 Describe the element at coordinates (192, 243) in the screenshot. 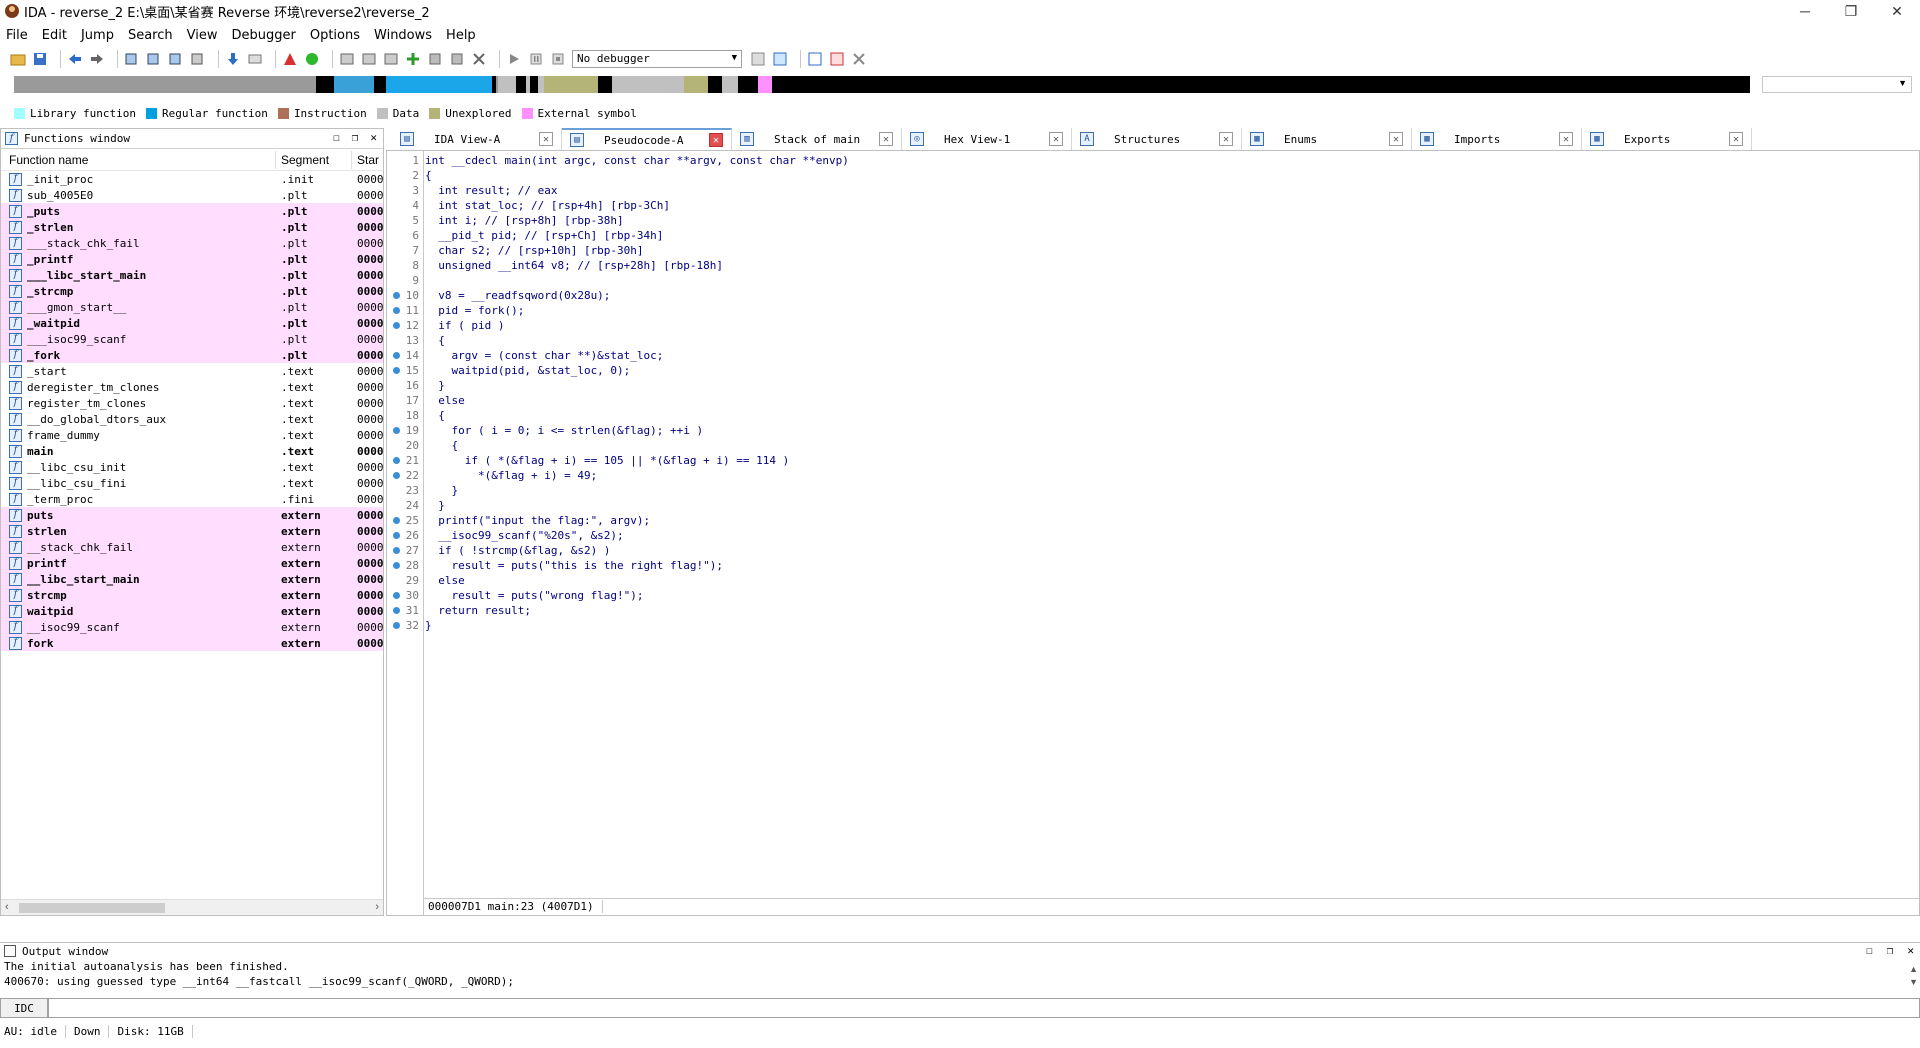

I see `function-row: f ___stack_chk_fail .plt 0000` at that location.